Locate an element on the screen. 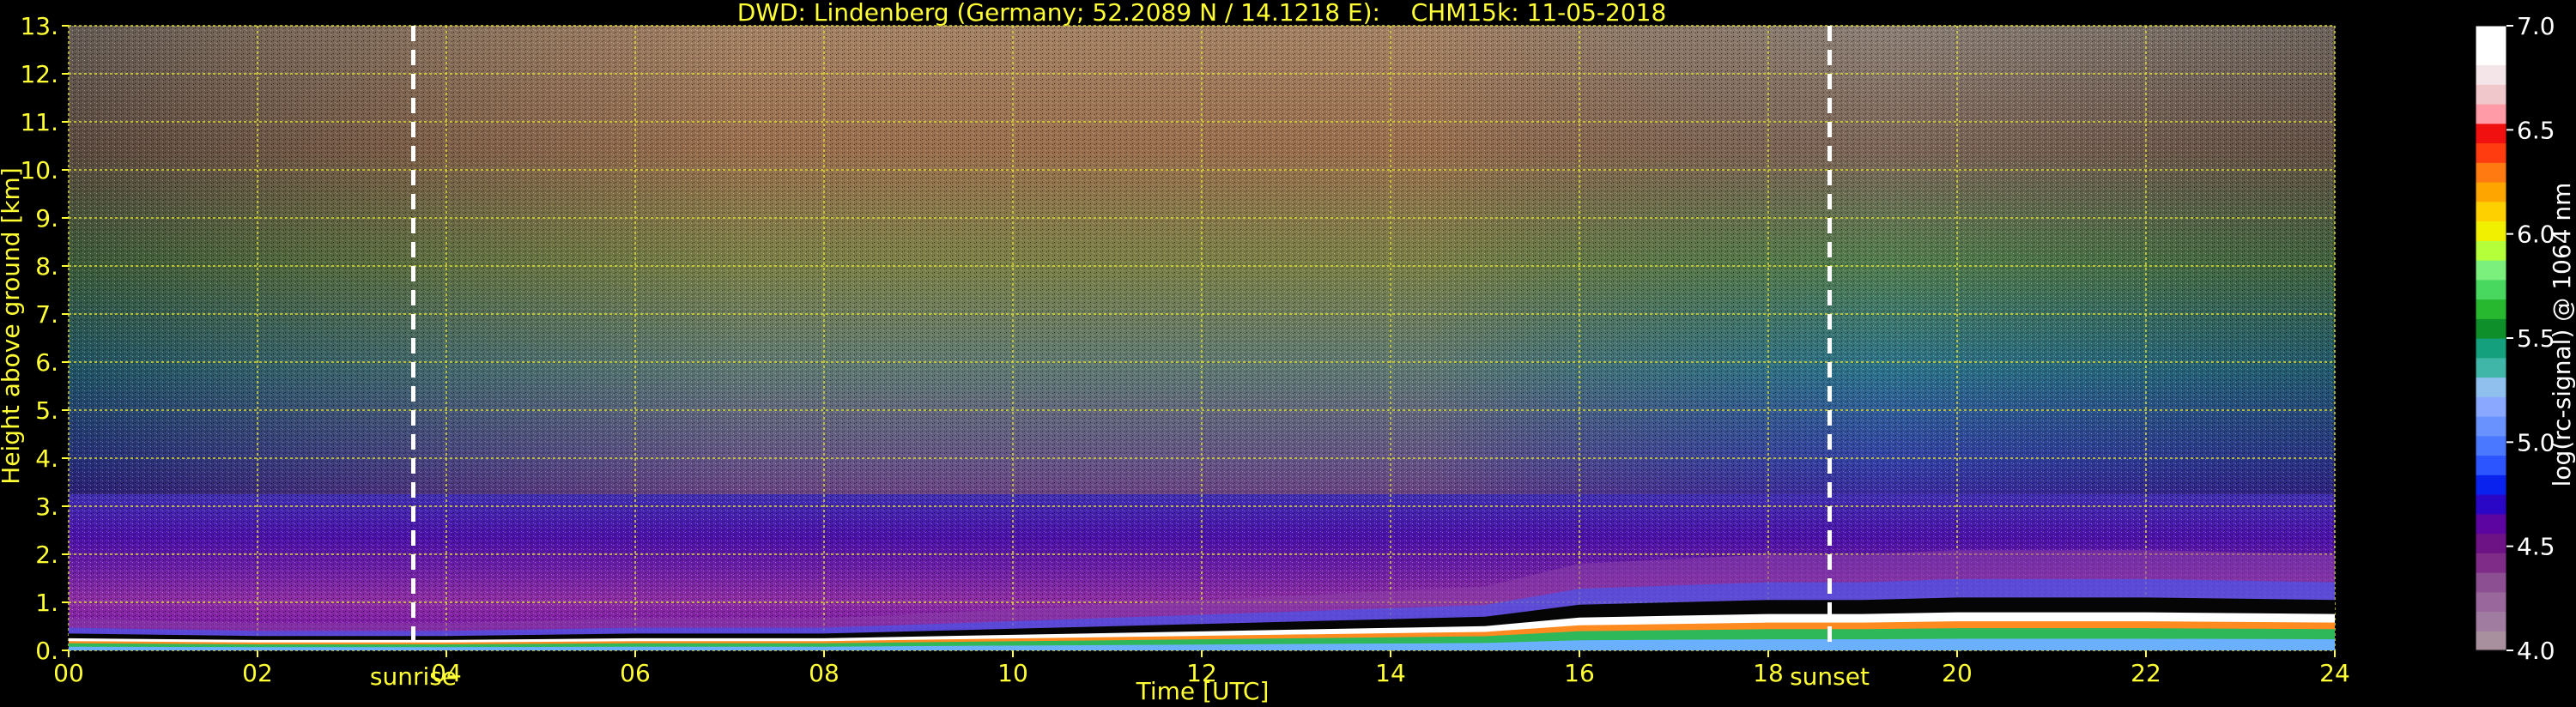 Image resolution: width=2576 pixels, height=707 pixels. x-tick-label: 18 is located at coordinates (1768, 673).